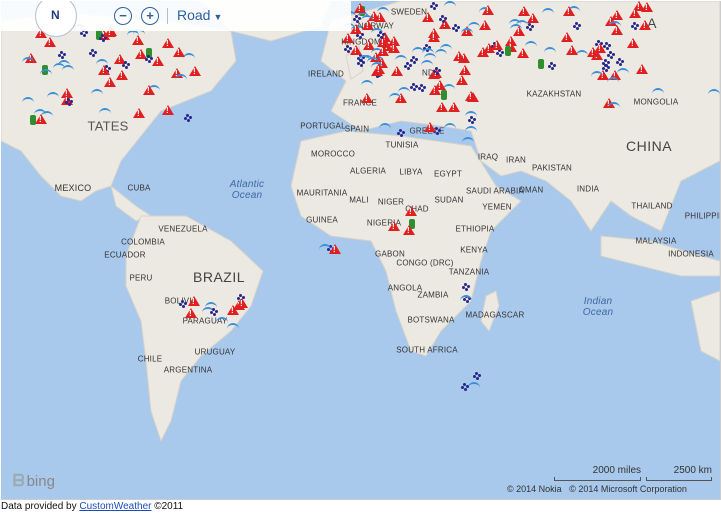  Describe the element at coordinates (123, 16) in the screenshot. I see `zoom-out-button: −` at that location.